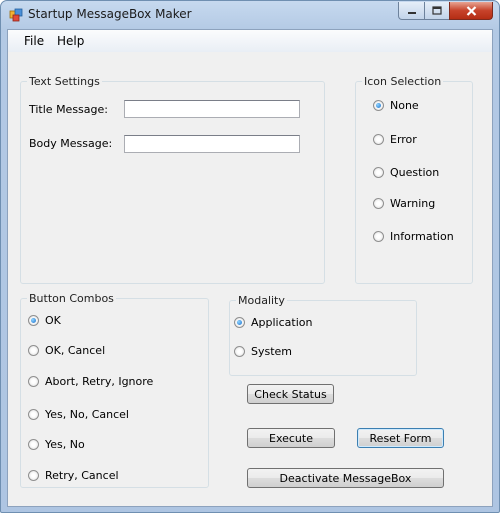 The width and height of the screenshot is (500, 513). I want to click on radio-label: OK, Cancel, so click(75, 350).